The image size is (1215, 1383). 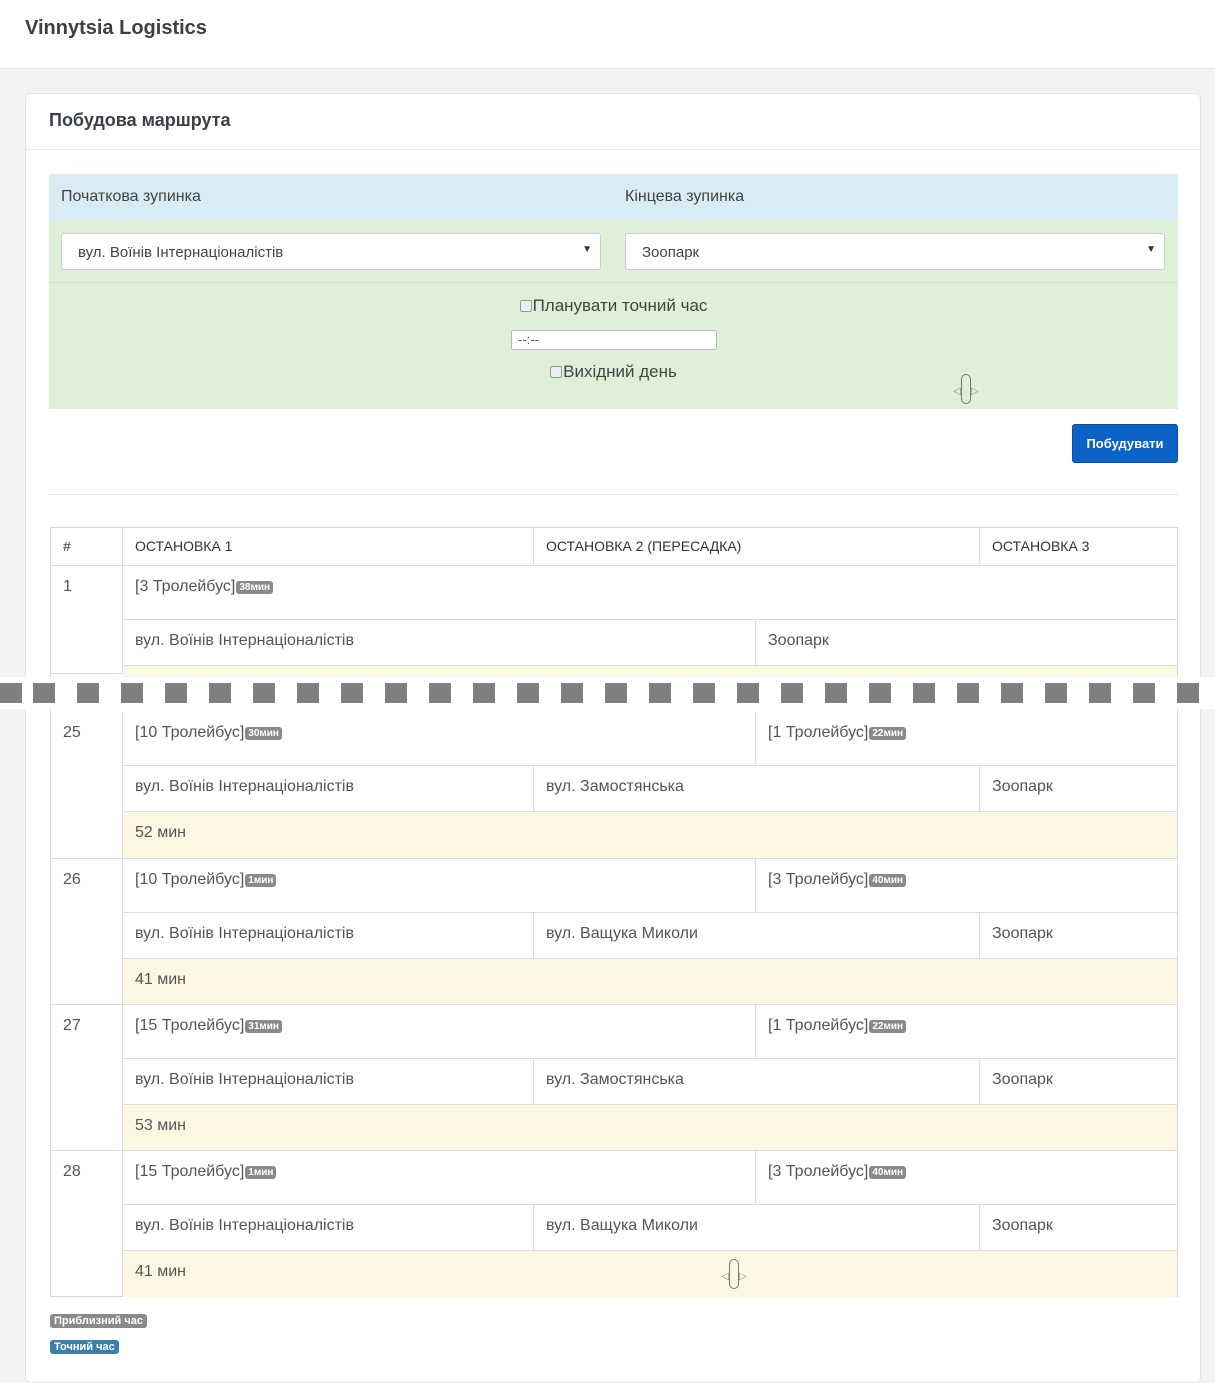 What do you see at coordinates (131, 196) in the screenshot?
I see `start-stop-label: Початкова зупинка` at bounding box center [131, 196].